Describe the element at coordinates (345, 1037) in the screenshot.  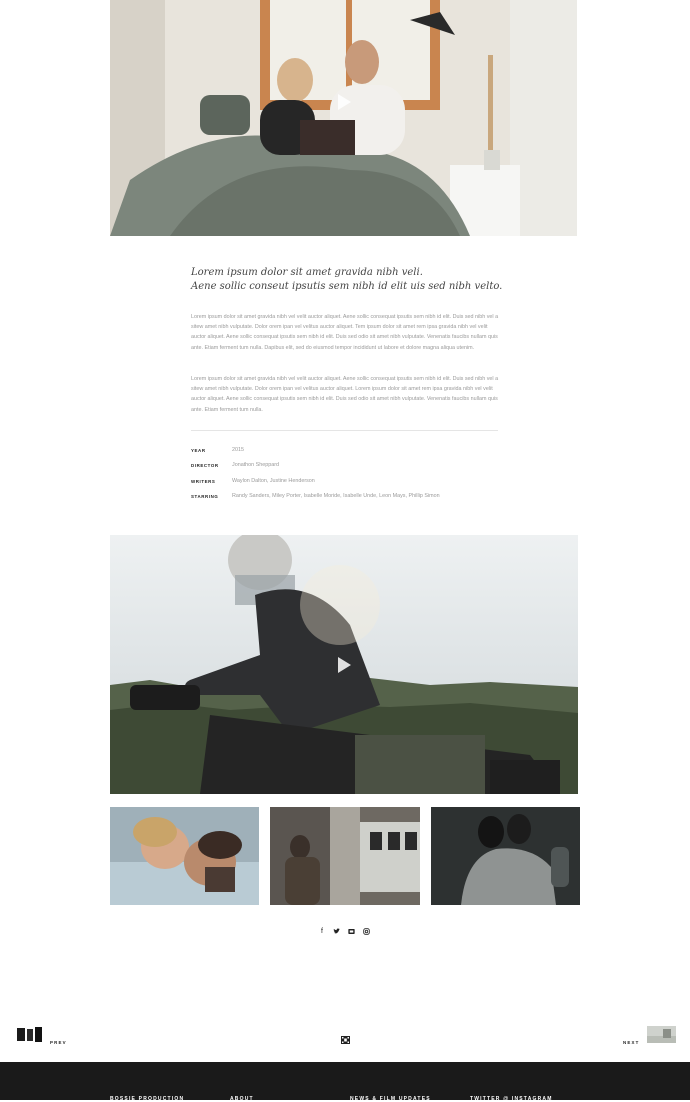
I see `film-grid-icon` at that location.